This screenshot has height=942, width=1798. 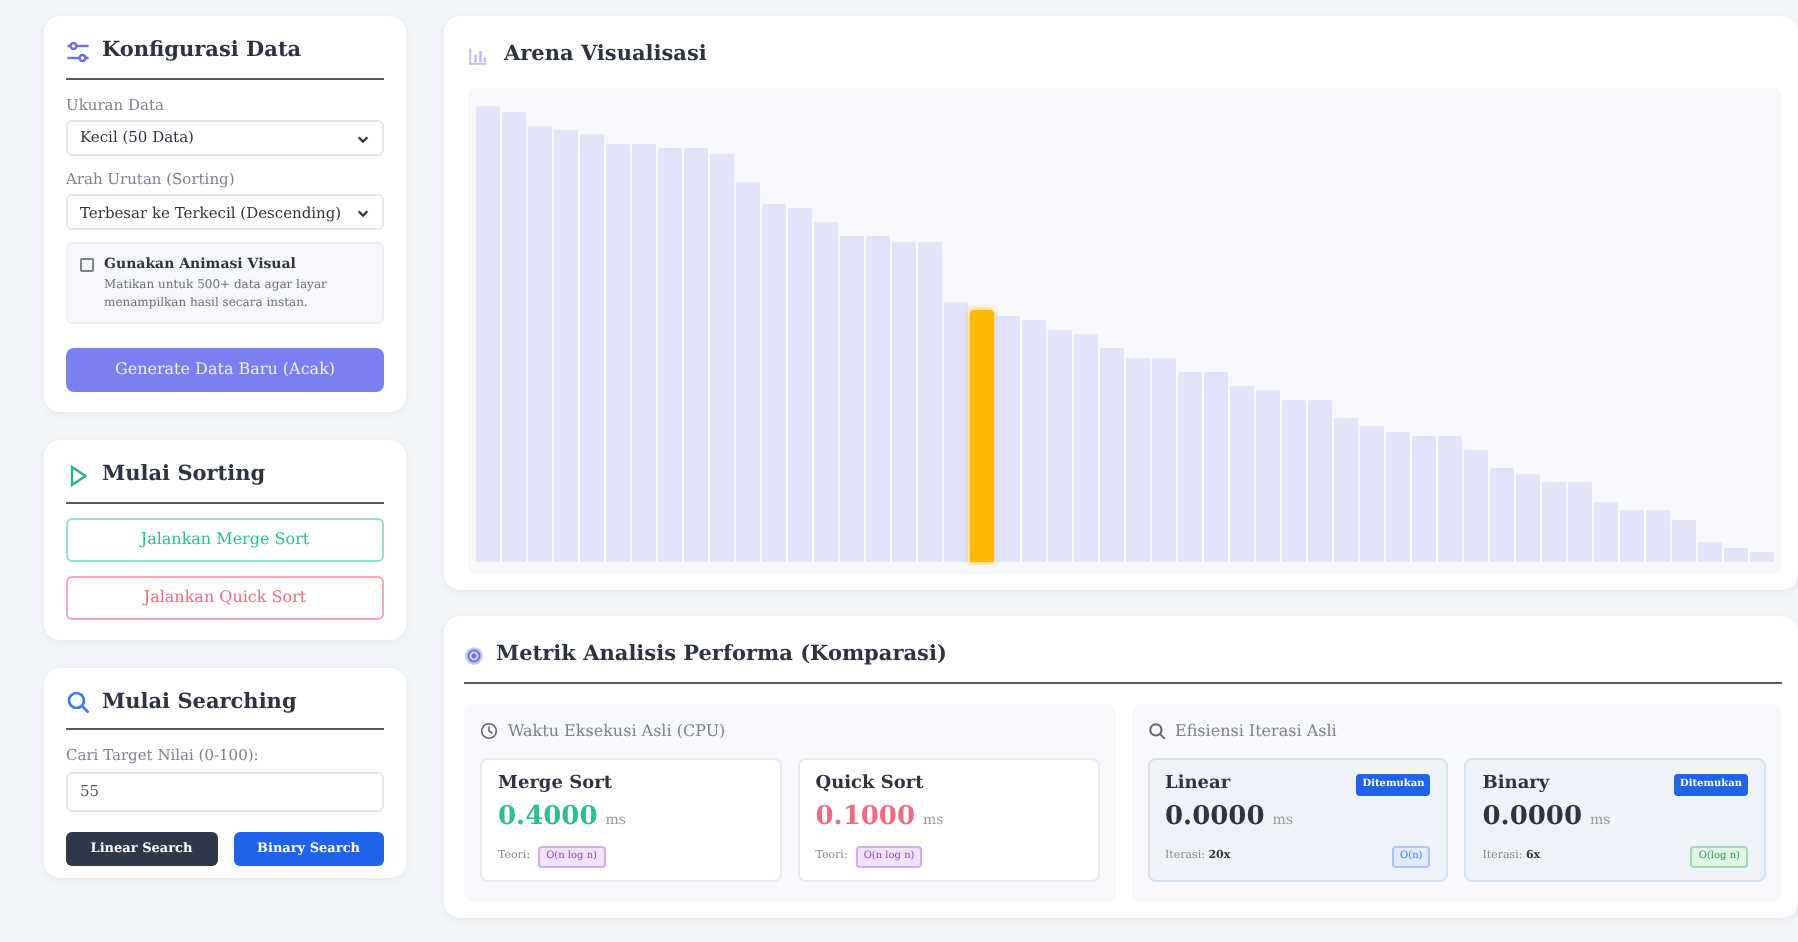 I want to click on panel-title: Arena Visualisasi, so click(x=605, y=55).